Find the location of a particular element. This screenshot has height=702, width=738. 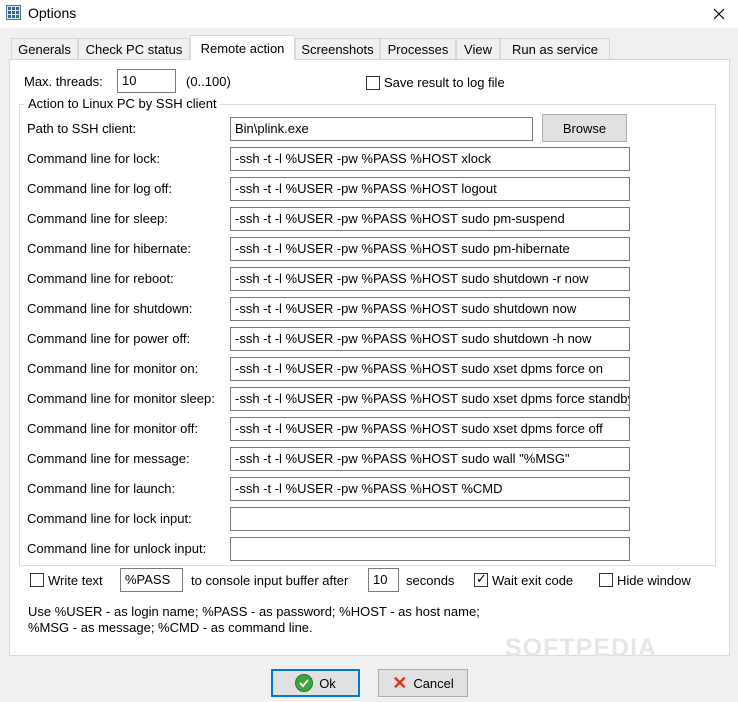

close-icon is located at coordinates (719, 14).